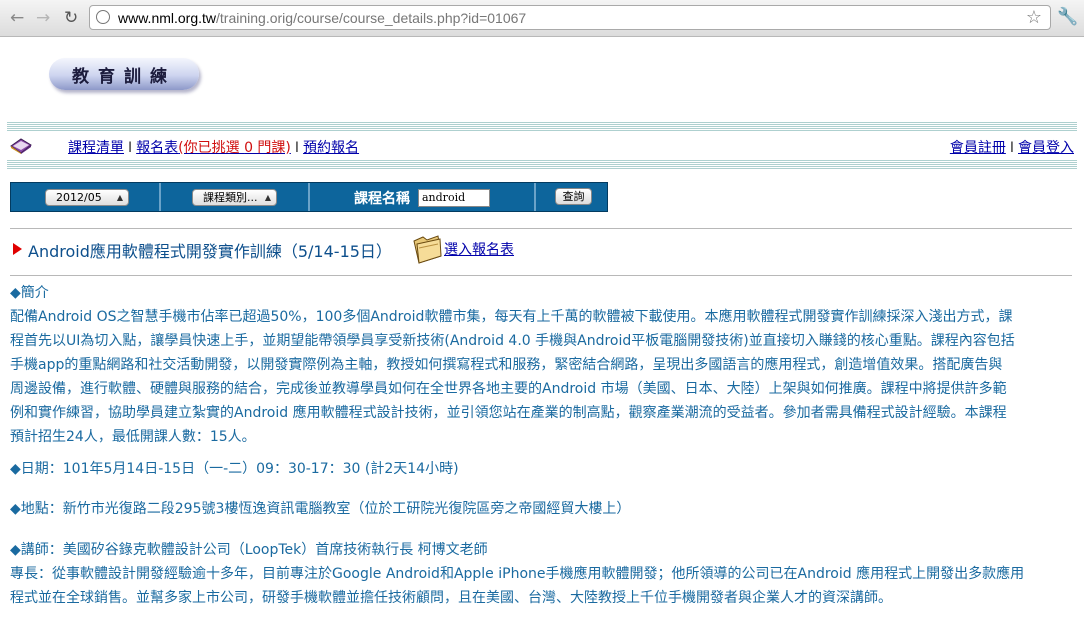  Describe the element at coordinates (21, 146) in the screenshot. I see `book-icon` at that location.